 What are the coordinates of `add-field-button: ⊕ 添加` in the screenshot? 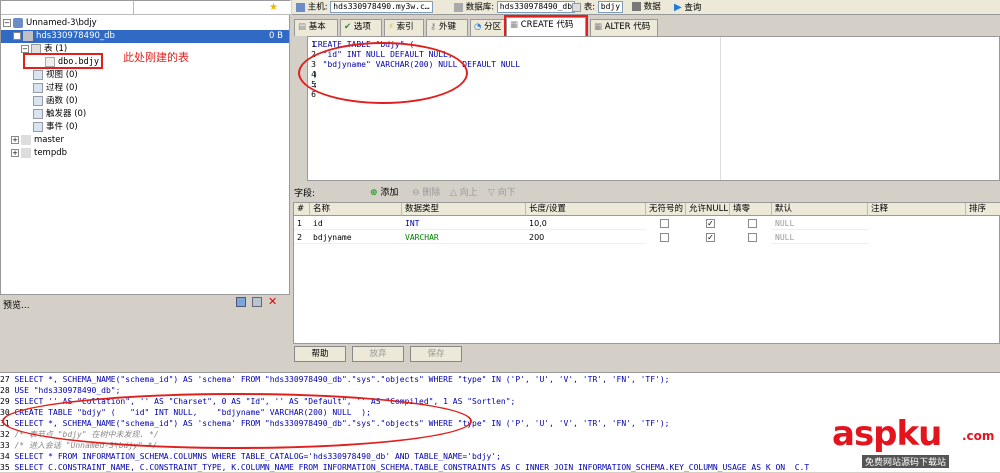 It's located at (384, 191).